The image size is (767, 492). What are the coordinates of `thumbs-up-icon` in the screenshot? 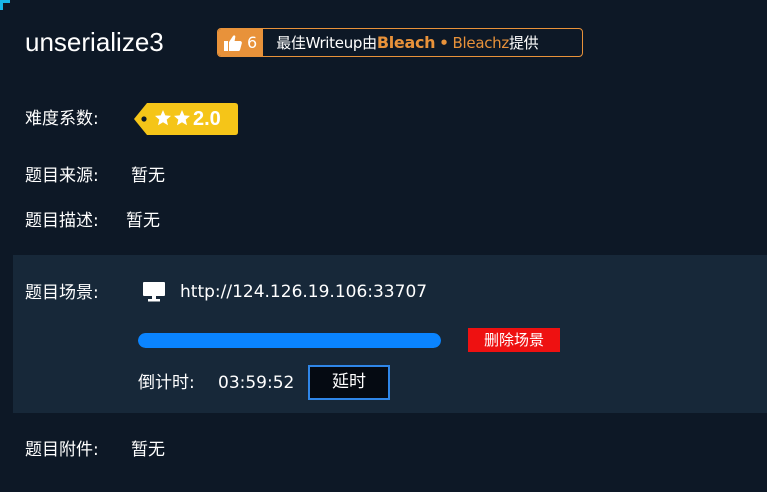 It's located at (233, 43).